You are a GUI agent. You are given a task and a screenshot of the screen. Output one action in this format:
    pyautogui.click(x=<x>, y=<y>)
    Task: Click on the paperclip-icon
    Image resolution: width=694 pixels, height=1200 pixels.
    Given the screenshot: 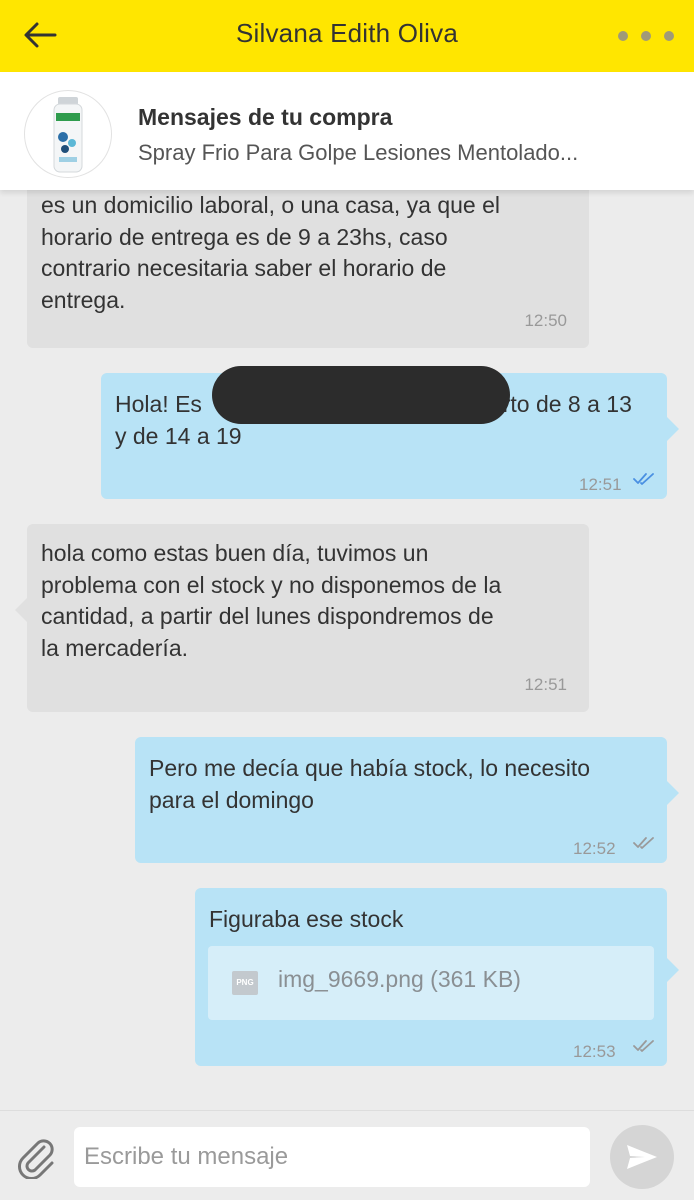 What is the action you would take?
    pyautogui.click(x=36, y=1159)
    